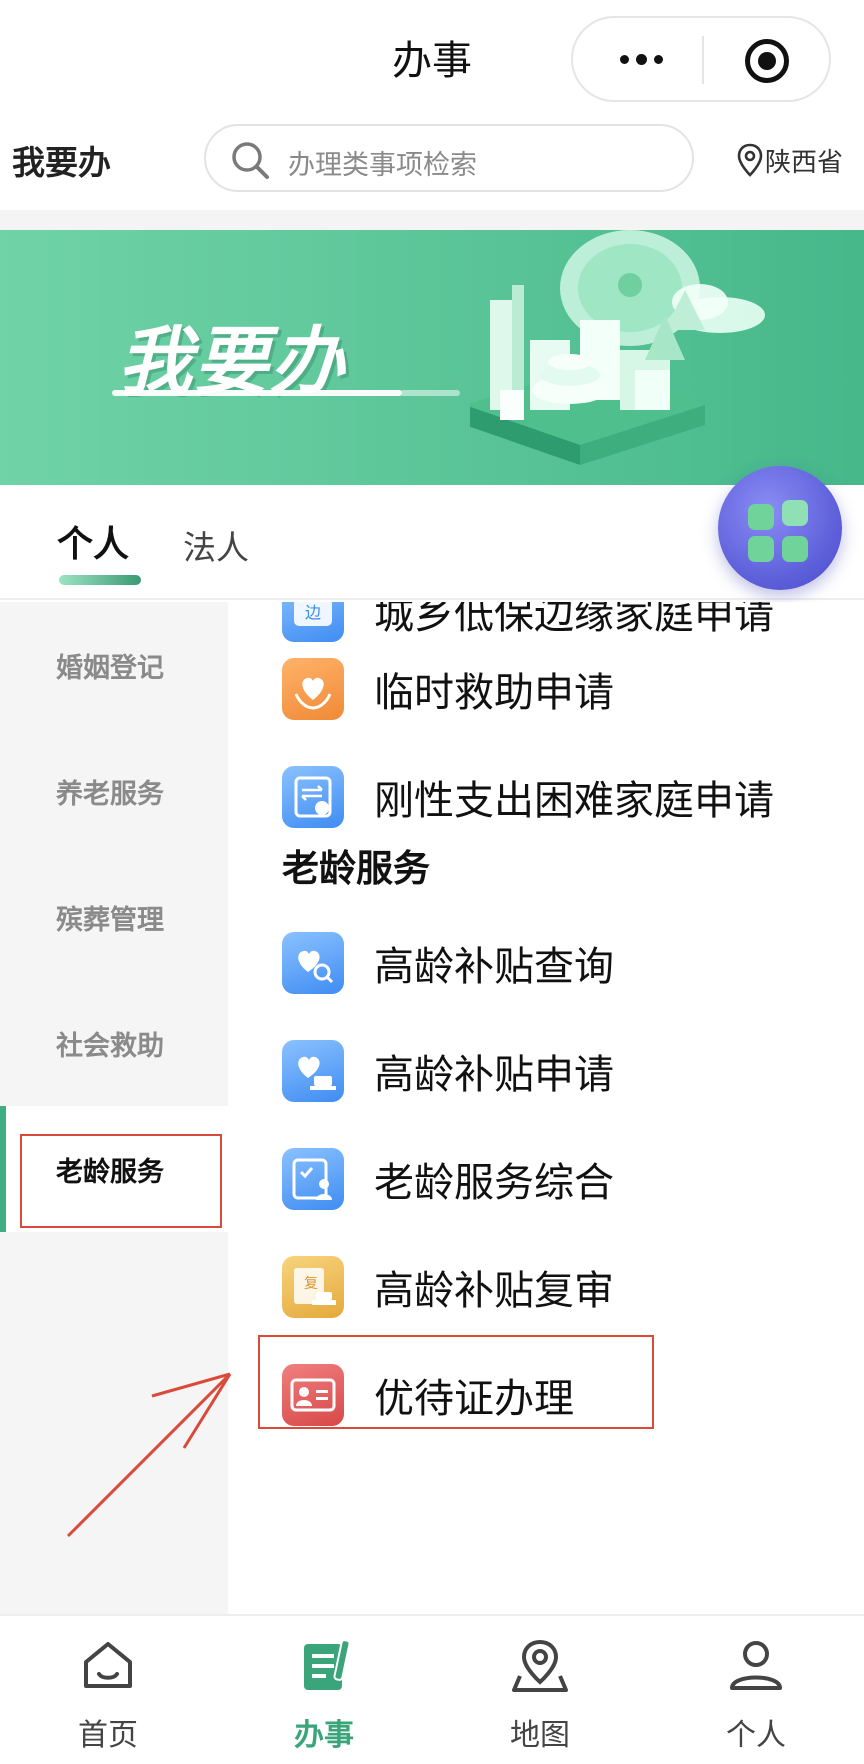  What do you see at coordinates (313, 963) in the screenshot?
I see `heart-search-icon` at bounding box center [313, 963].